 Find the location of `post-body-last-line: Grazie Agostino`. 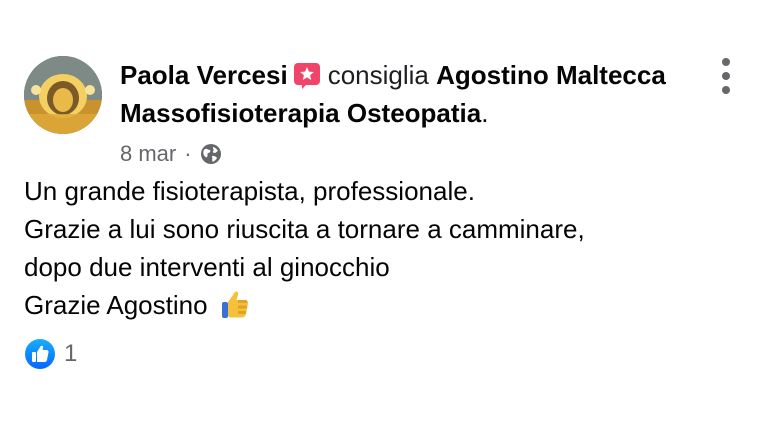

post-body-last-line: Grazie Agostino is located at coordinates (384, 305).